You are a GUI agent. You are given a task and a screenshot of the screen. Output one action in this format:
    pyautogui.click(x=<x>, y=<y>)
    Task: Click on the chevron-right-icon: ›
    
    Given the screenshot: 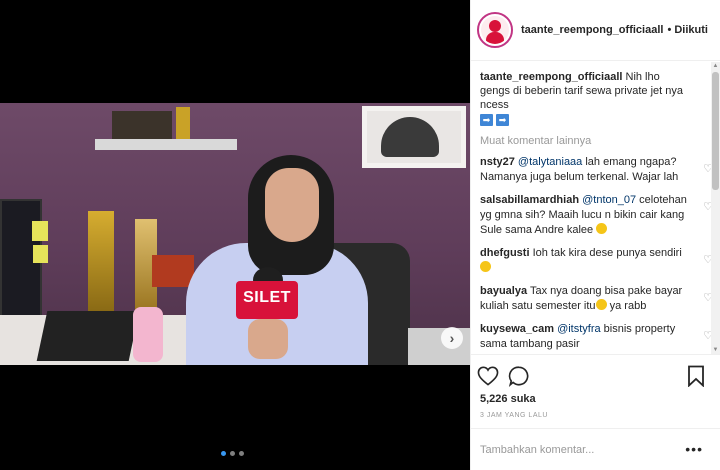 What is the action you would take?
    pyautogui.click(x=452, y=338)
    